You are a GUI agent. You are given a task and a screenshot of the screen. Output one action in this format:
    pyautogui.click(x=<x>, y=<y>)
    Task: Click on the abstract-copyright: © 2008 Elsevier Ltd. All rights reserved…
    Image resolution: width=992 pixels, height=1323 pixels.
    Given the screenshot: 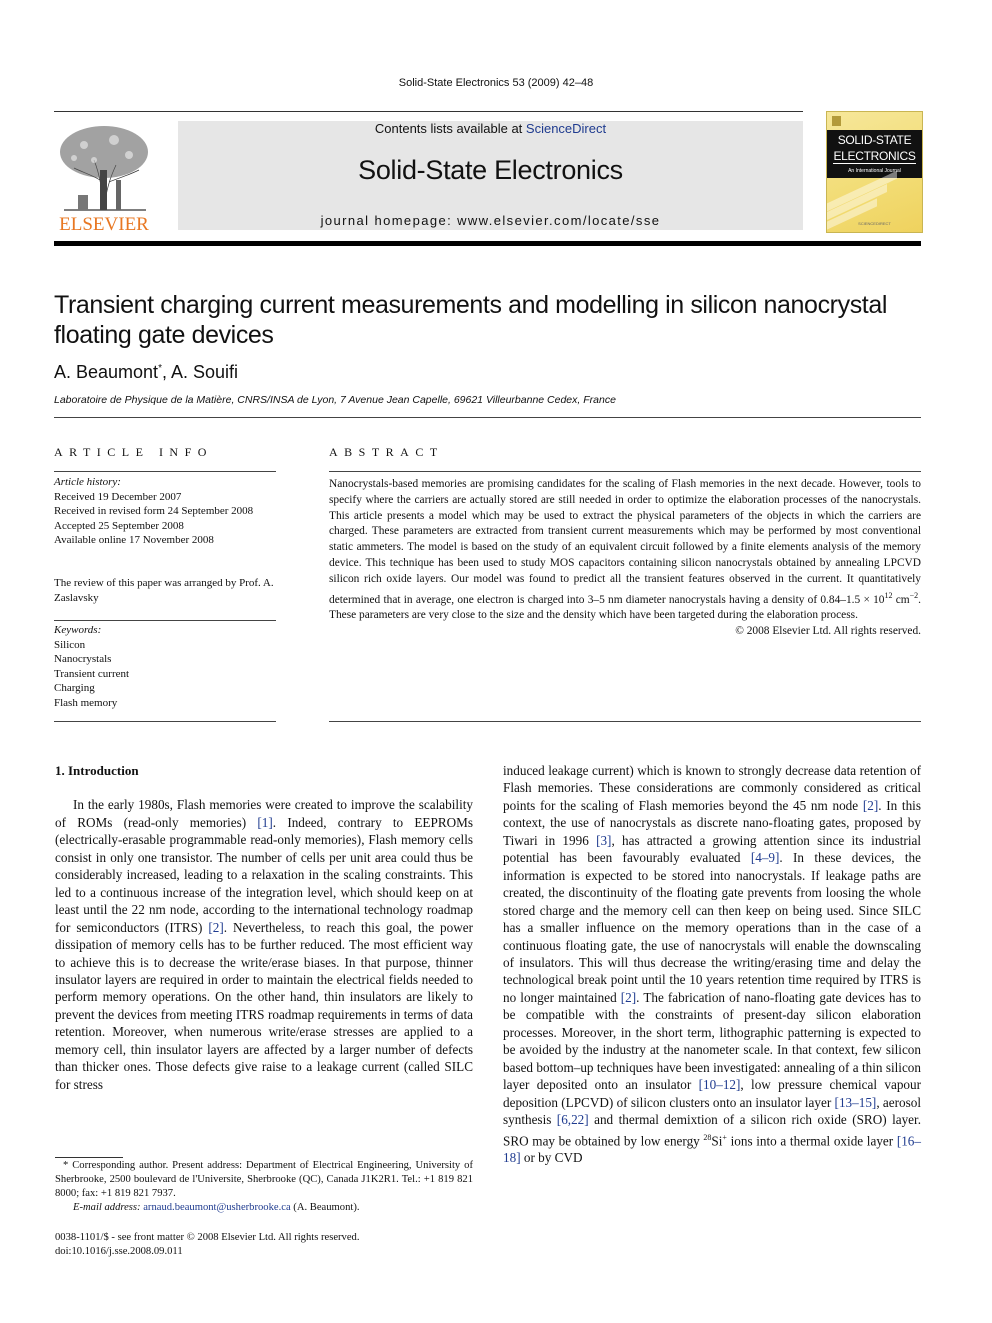 What is the action you would take?
    pyautogui.click(x=828, y=630)
    